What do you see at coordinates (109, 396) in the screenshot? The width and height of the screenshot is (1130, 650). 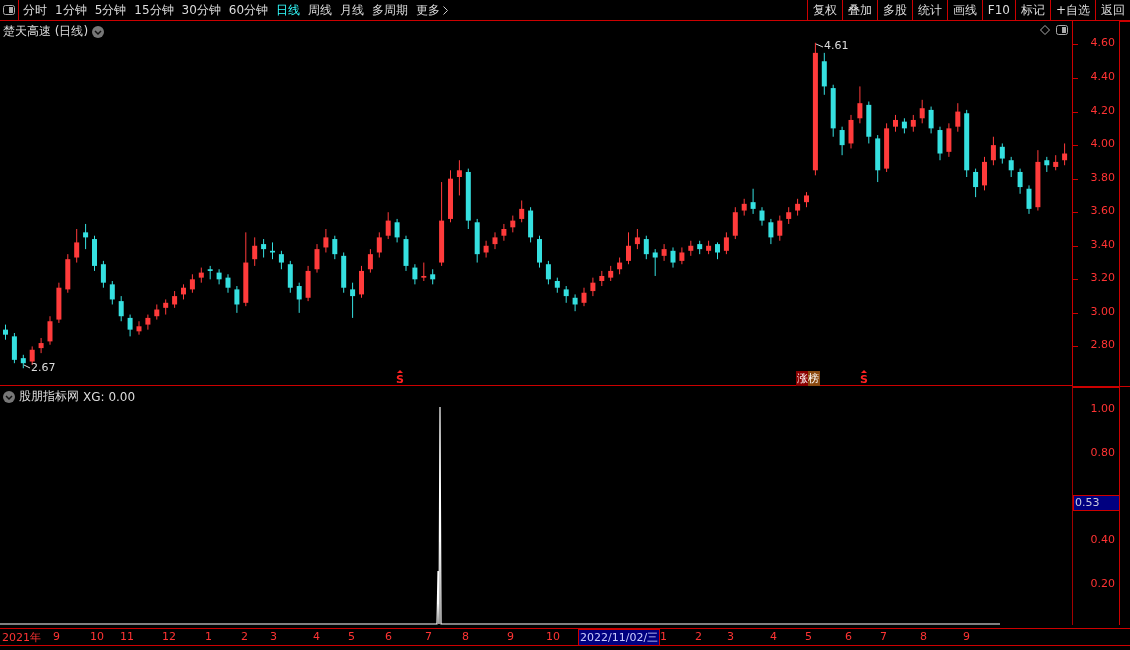 I see `indicator-reading: XG: 0.00` at bounding box center [109, 396].